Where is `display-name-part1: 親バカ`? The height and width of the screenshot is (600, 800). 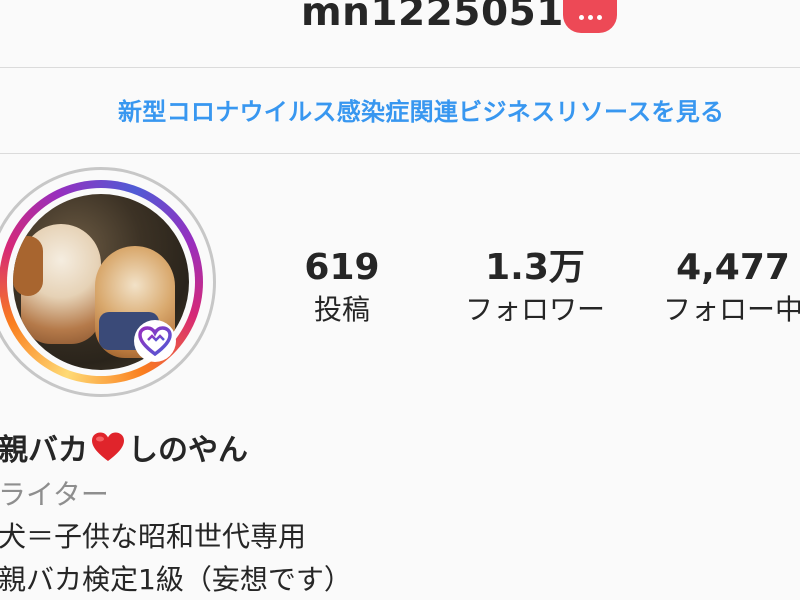
display-name-part1: 親バカ is located at coordinates (44, 450).